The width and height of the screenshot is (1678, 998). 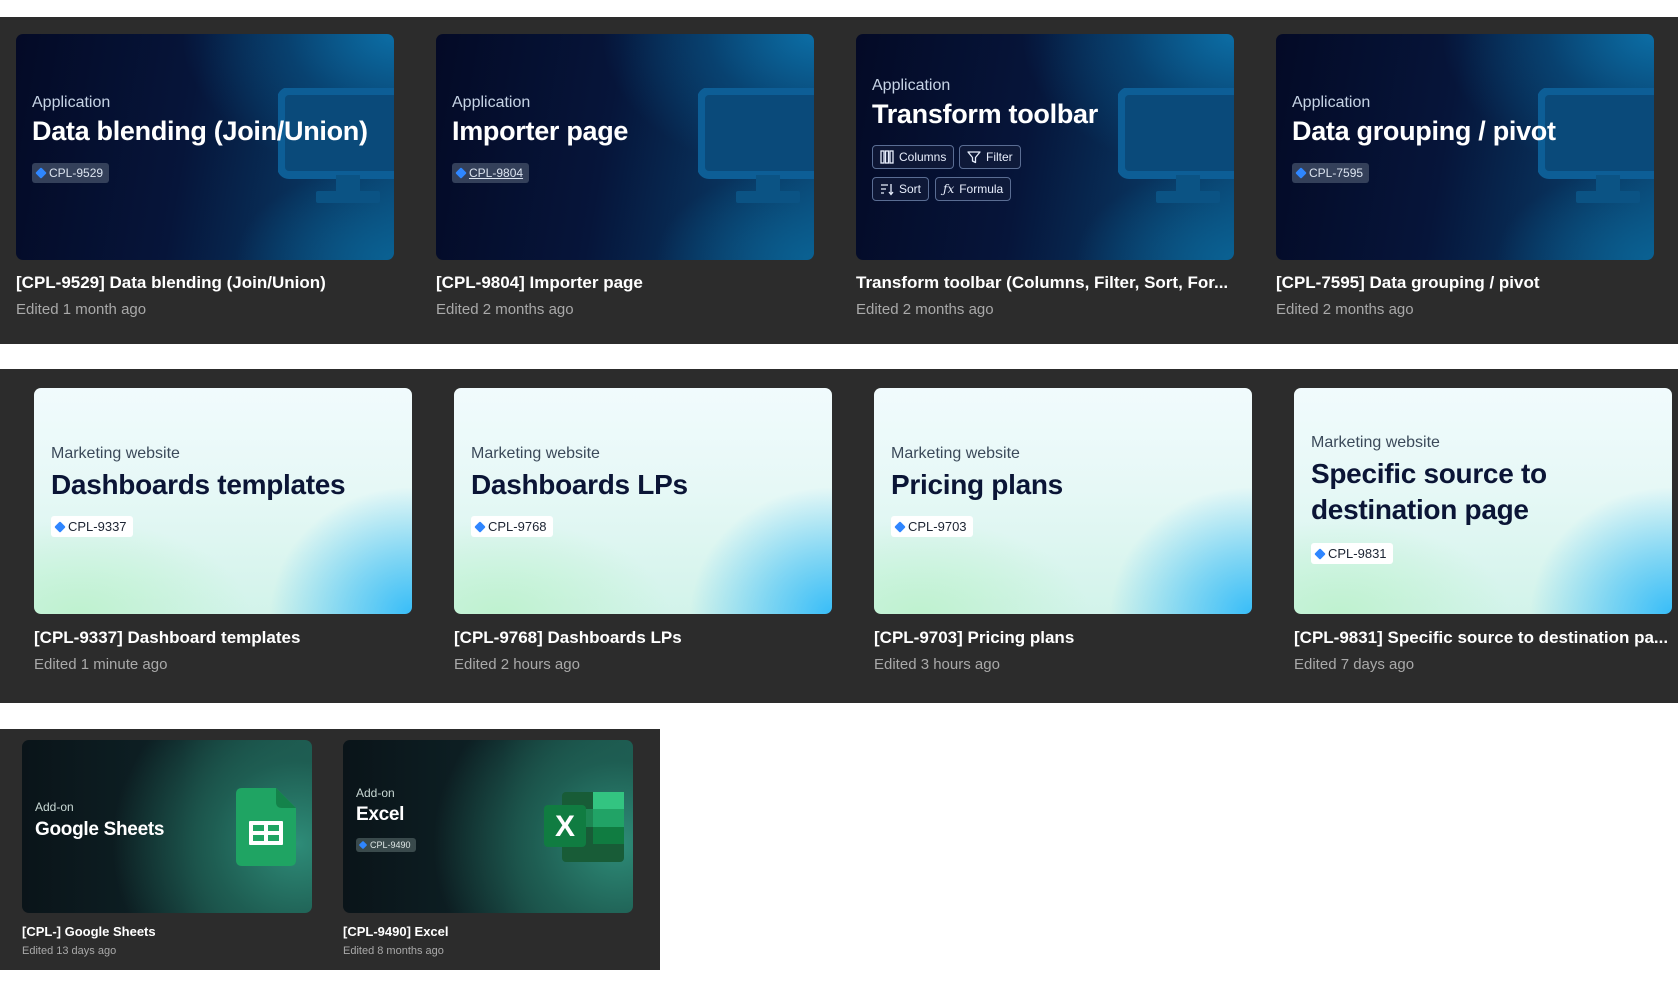 What do you see at coordinates (200, 131) in the screenshot?
I see `thumbnail-heading: Data blending (Join/Union)` at bounding box center [200, 131].